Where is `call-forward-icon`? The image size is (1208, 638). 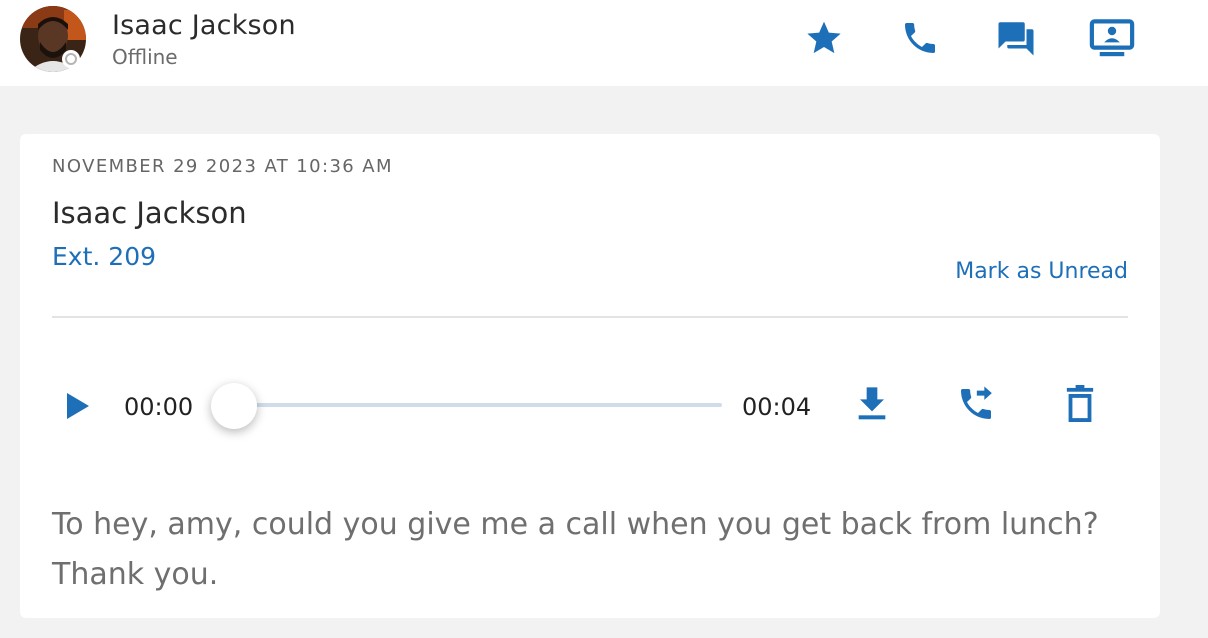 call-forward-icon is located at coordinates (976, 406).